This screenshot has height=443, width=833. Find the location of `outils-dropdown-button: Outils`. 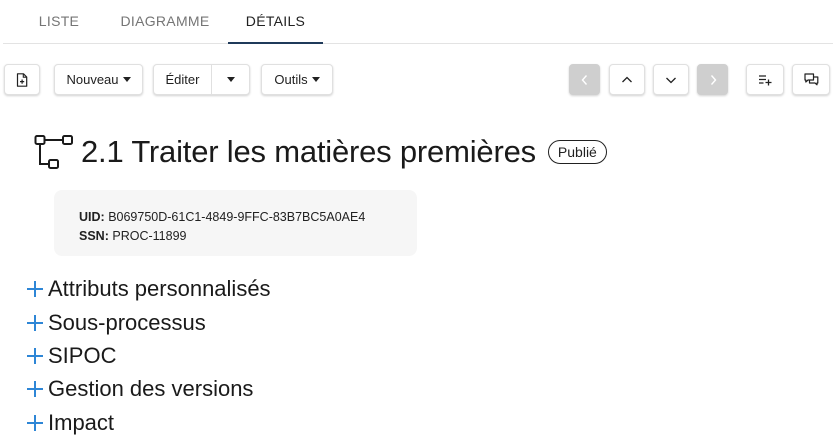

outils-dropdown-button: Outils is located at coordinates (297, 79).